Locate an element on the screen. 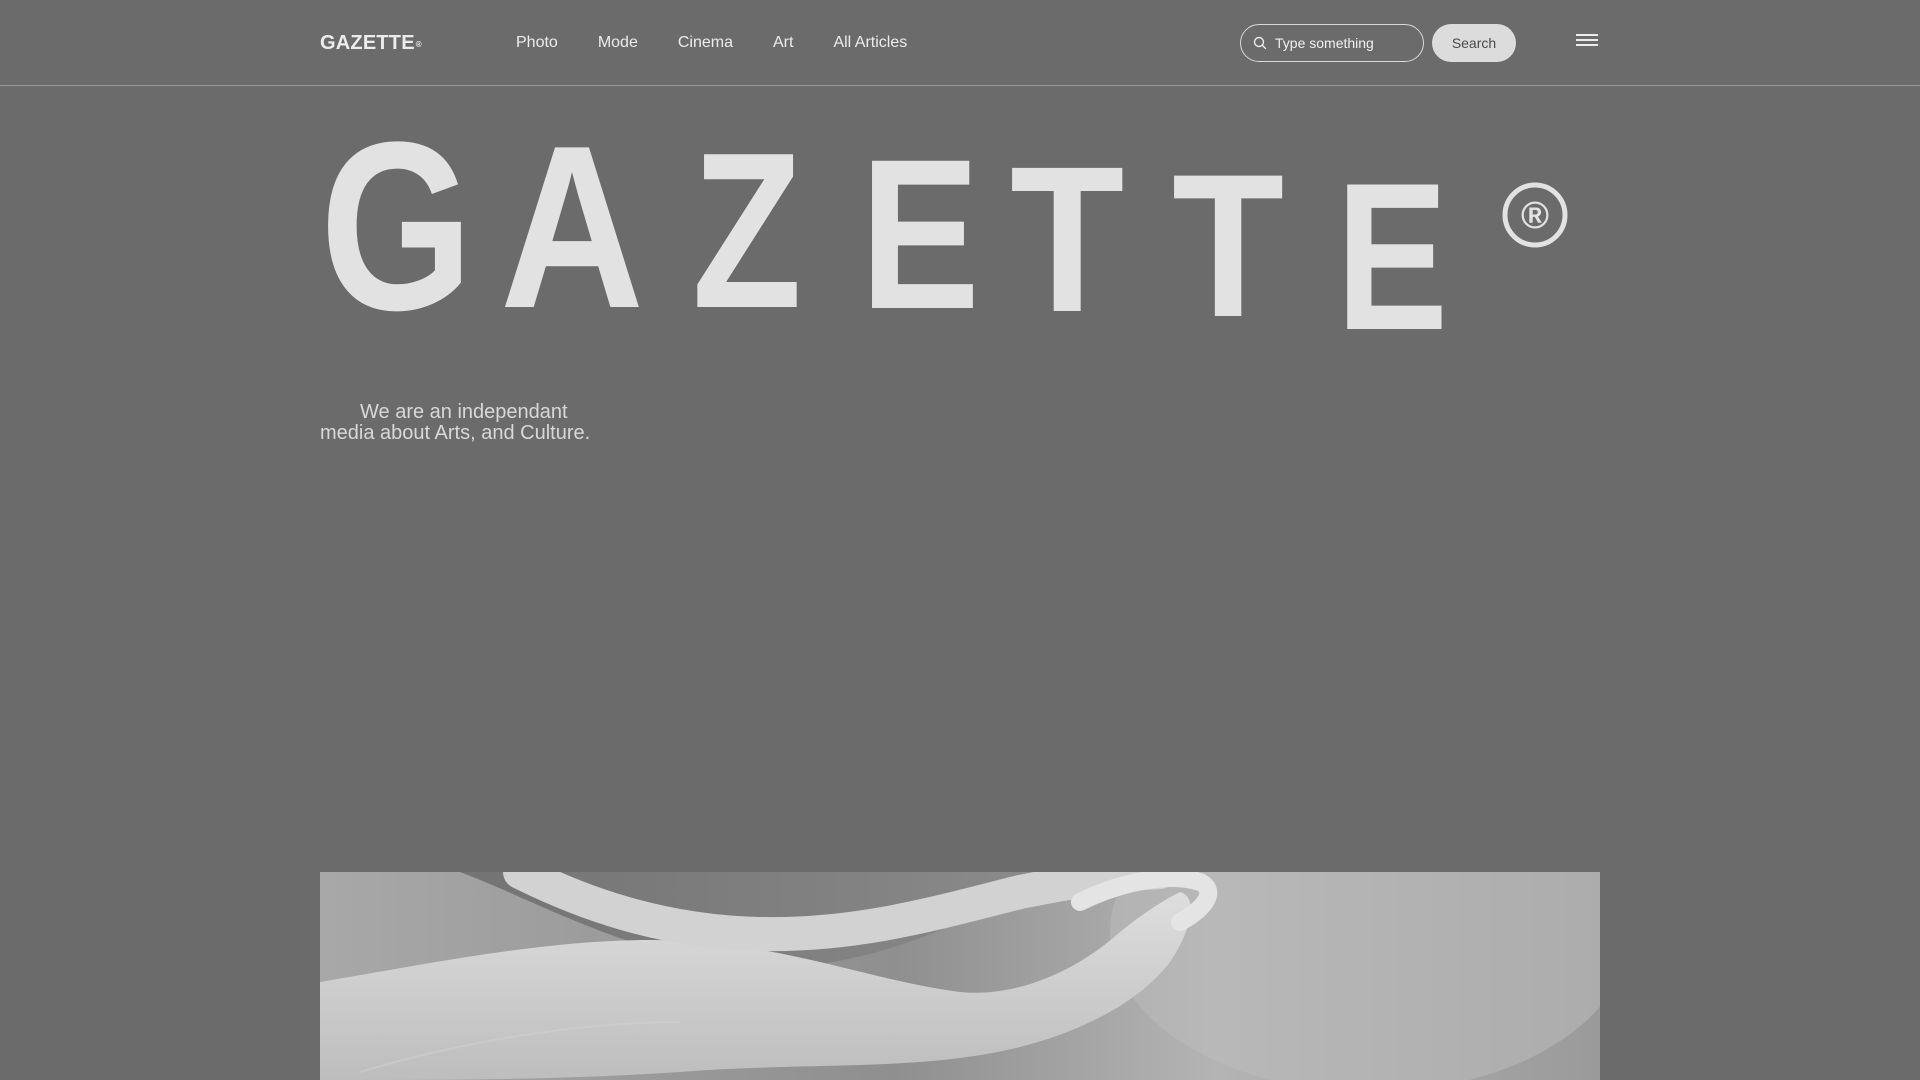 Image resolution: width=1920 pixels, height=1080 pixels. hero-image-sculpture is located at coordinates (960, 976).